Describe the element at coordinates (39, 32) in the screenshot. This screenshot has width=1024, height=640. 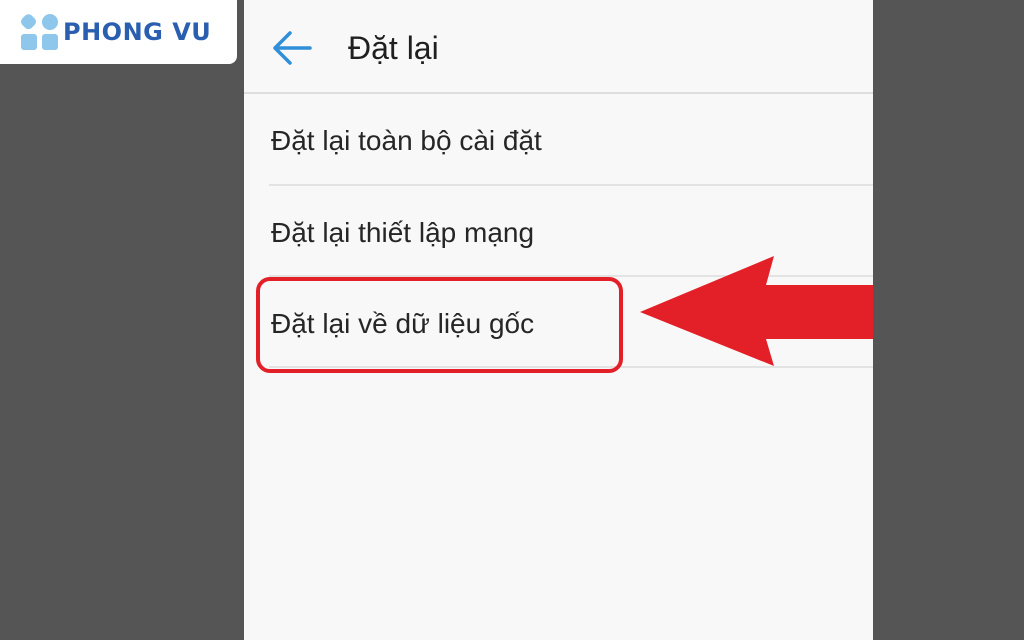
I see `brand-logo-icon` at that location.